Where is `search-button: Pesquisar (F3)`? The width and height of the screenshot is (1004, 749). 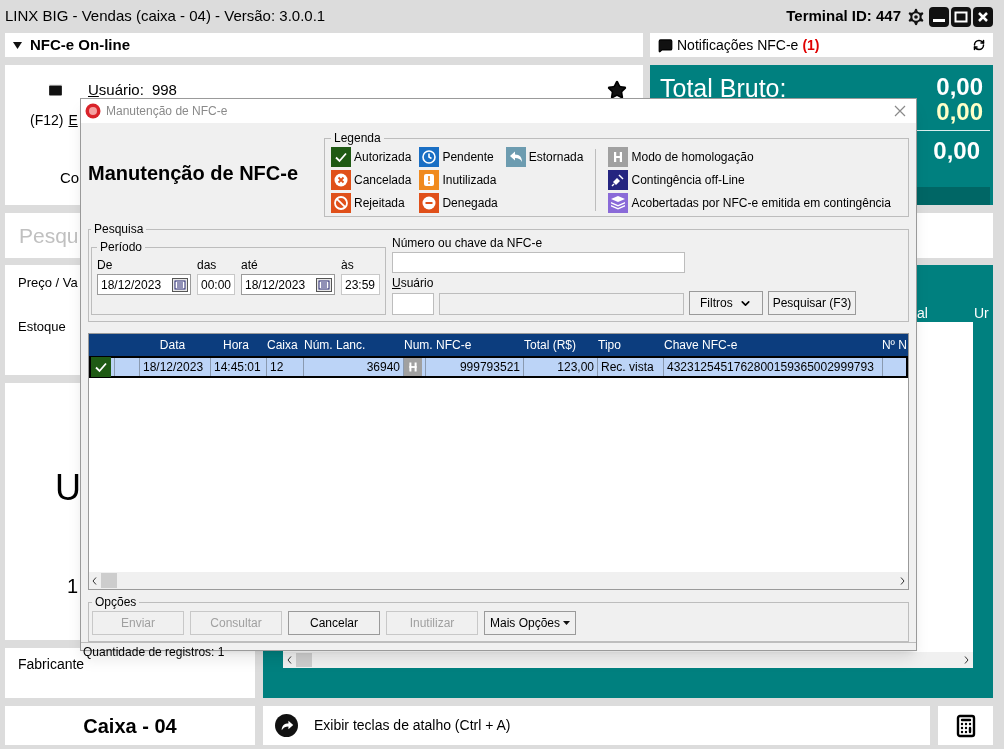
search-button: Pesquisar (F3) is located at coordinates (812, 303).